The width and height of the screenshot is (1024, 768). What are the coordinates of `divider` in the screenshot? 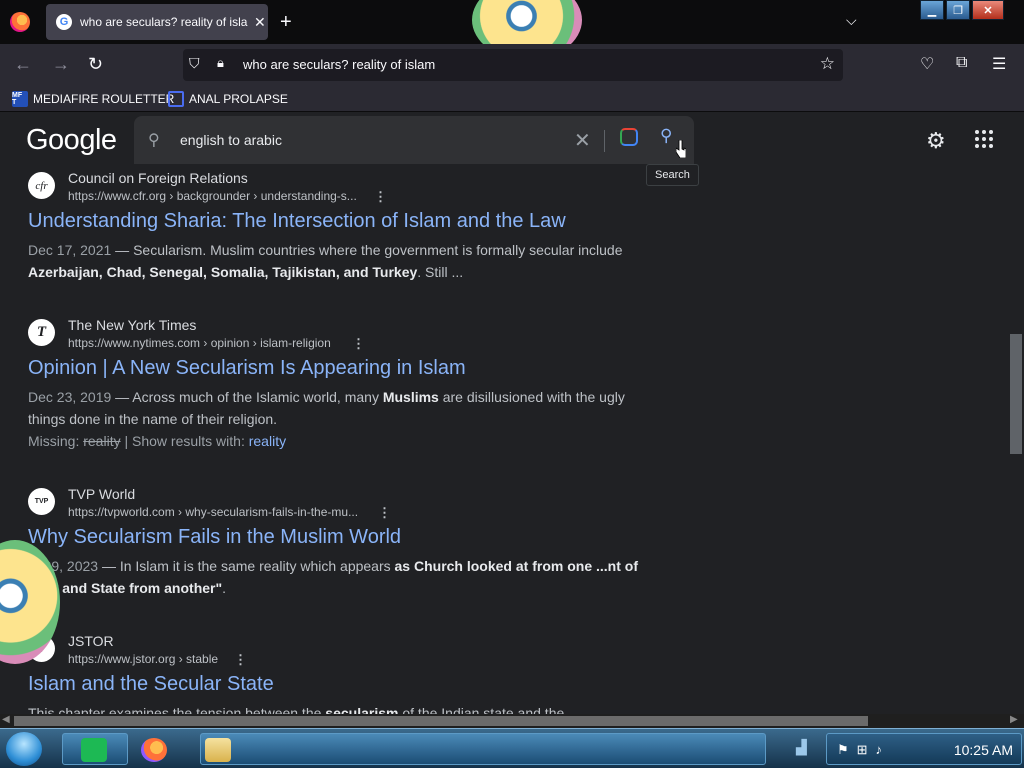 It's located at (604, 141).